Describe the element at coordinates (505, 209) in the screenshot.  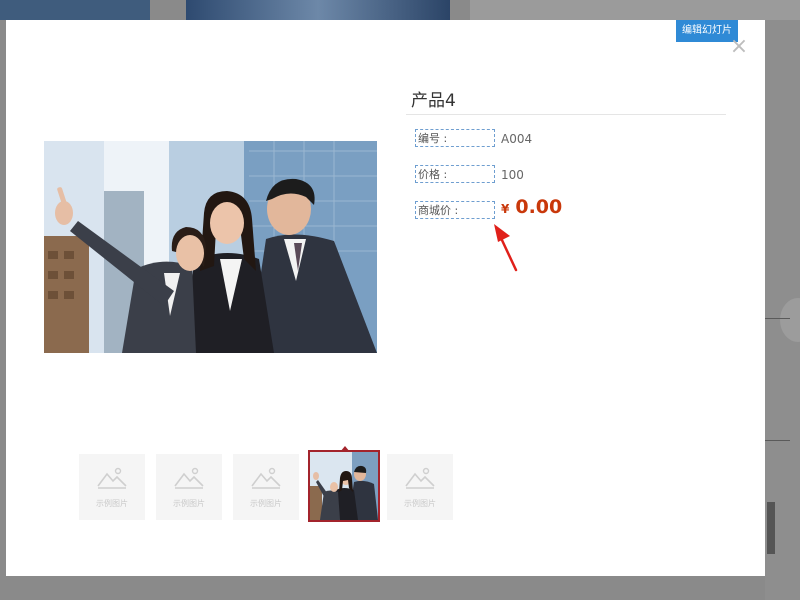
I see `currency-symbol: ¥` at that location.